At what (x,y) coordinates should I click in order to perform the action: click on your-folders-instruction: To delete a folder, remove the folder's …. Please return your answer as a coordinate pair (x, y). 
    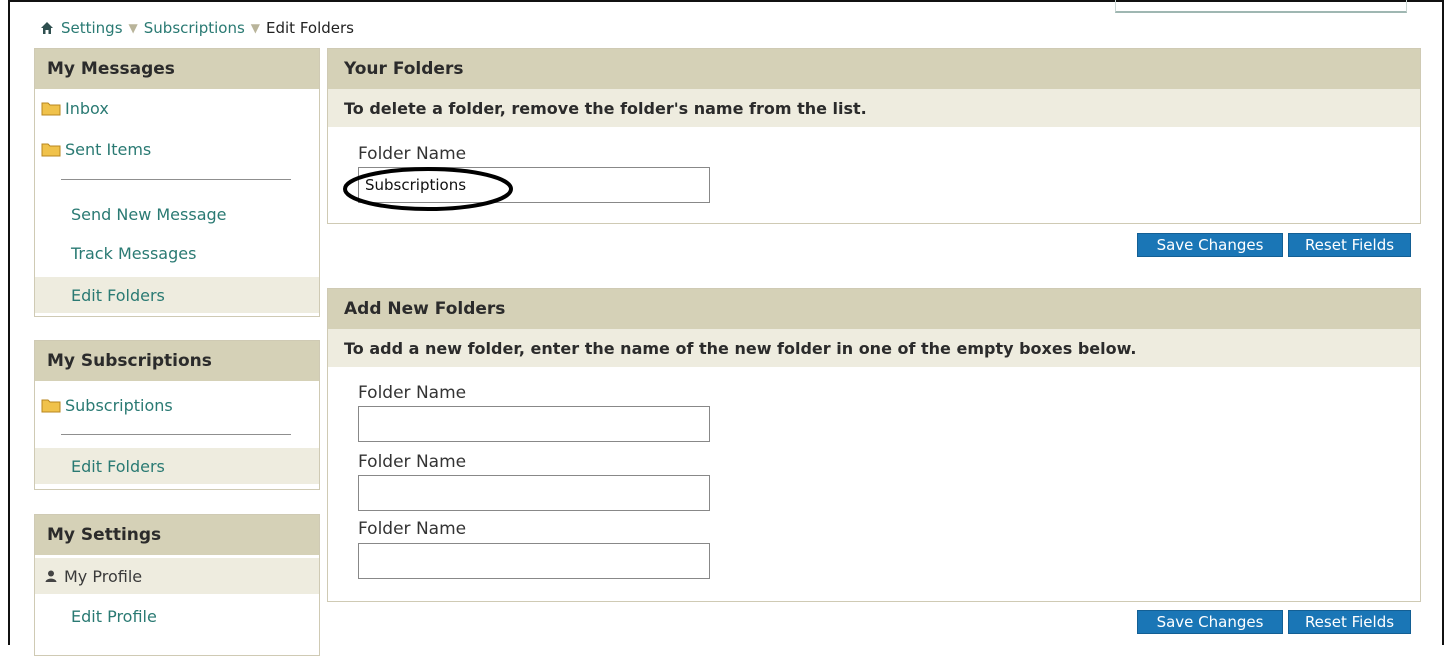
    Looking at the image, I should click on (874, 108).